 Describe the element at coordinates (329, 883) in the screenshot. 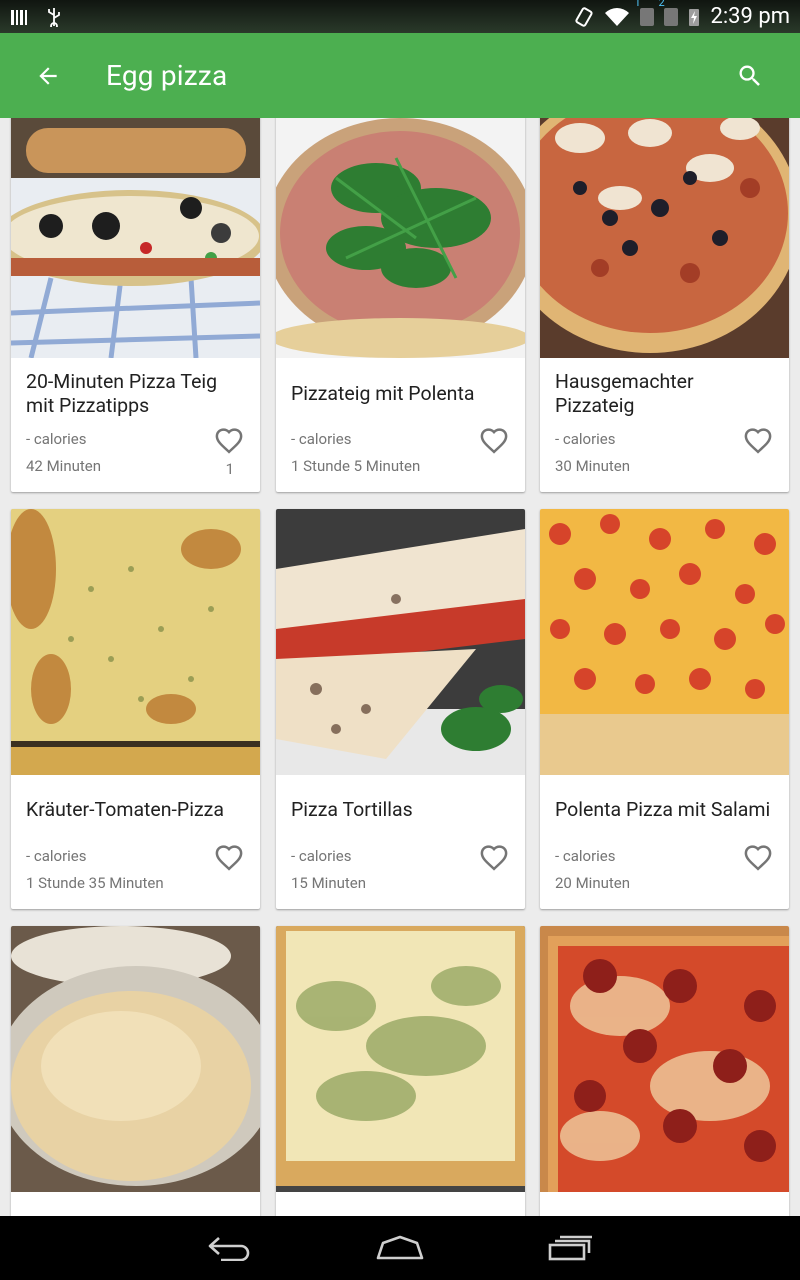

I see `recipe-time: 15 Minuten` at that location.